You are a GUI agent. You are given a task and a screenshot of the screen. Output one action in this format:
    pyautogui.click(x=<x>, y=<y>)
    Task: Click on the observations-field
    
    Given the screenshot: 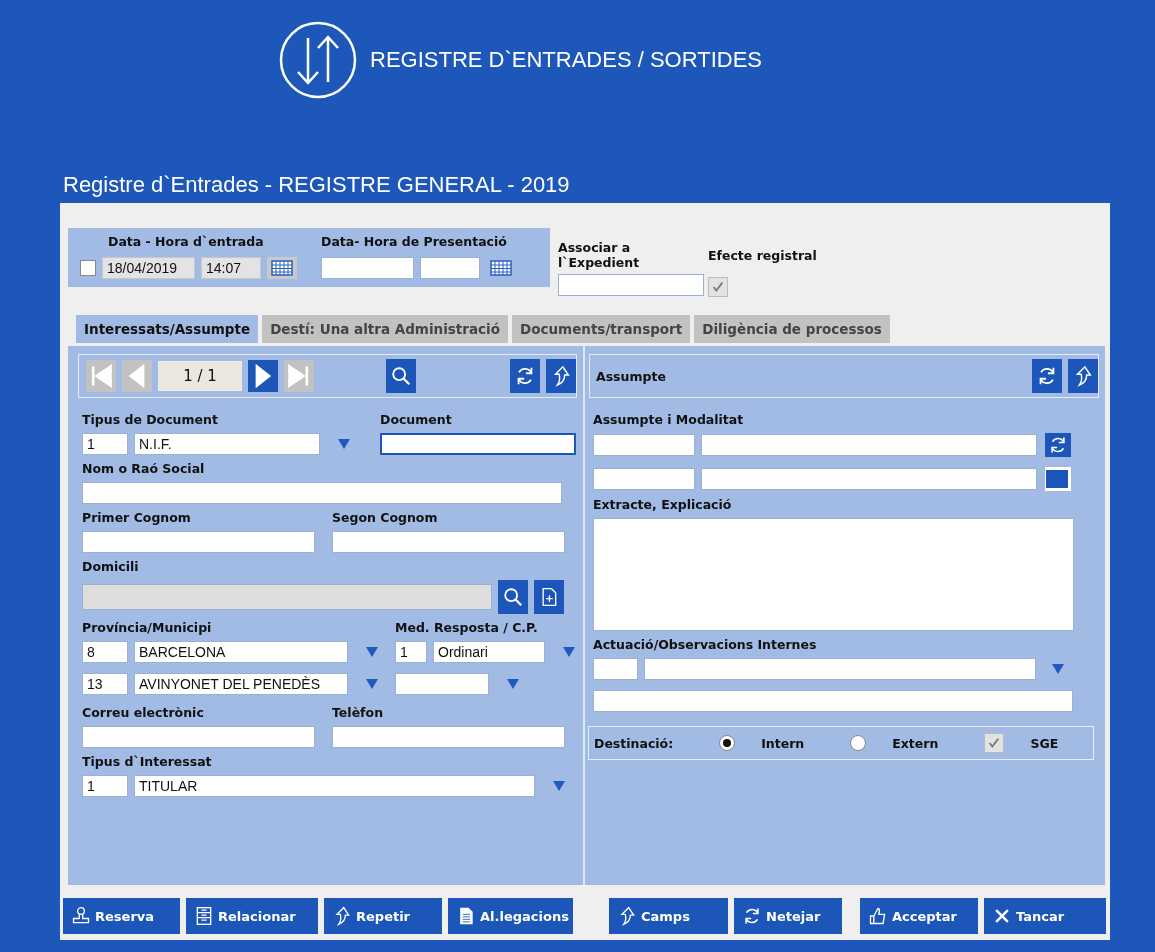 What is the action you would take?
    pyautogui.click(x=833, y=701)
    